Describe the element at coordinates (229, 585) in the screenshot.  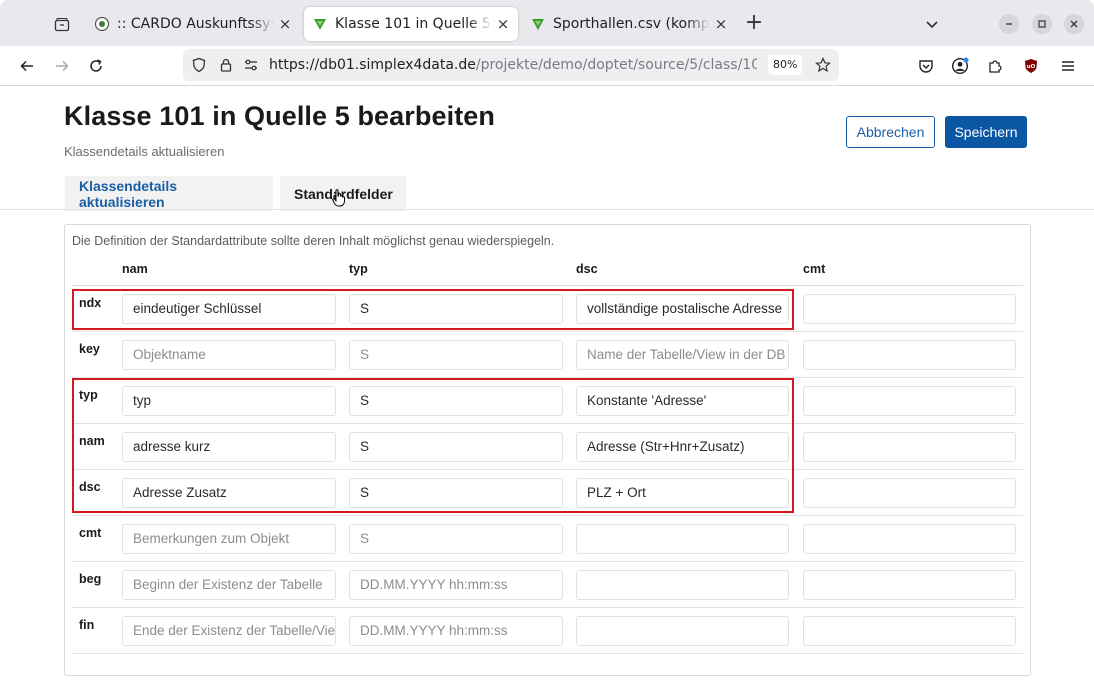
I see `nam-input: Beginn der Existenz der Tabelle` at that location.